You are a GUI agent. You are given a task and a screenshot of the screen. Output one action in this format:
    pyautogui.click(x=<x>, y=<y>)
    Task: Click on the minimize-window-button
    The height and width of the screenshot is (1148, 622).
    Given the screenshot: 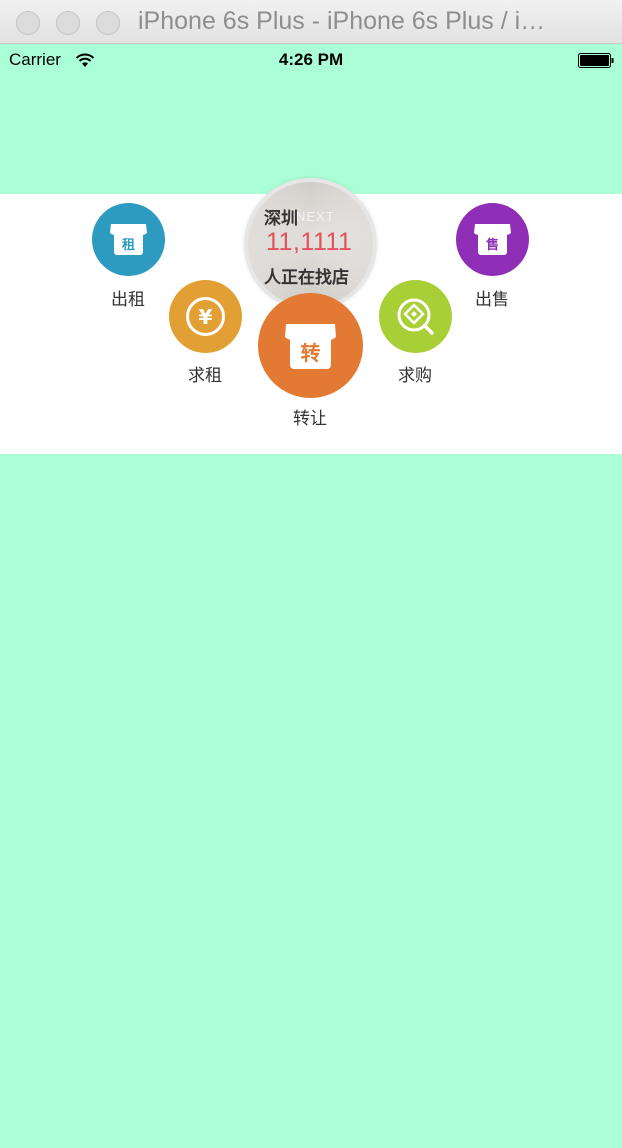 What is the action you would take?
    pyautogui.click(x=68, y=23)
    